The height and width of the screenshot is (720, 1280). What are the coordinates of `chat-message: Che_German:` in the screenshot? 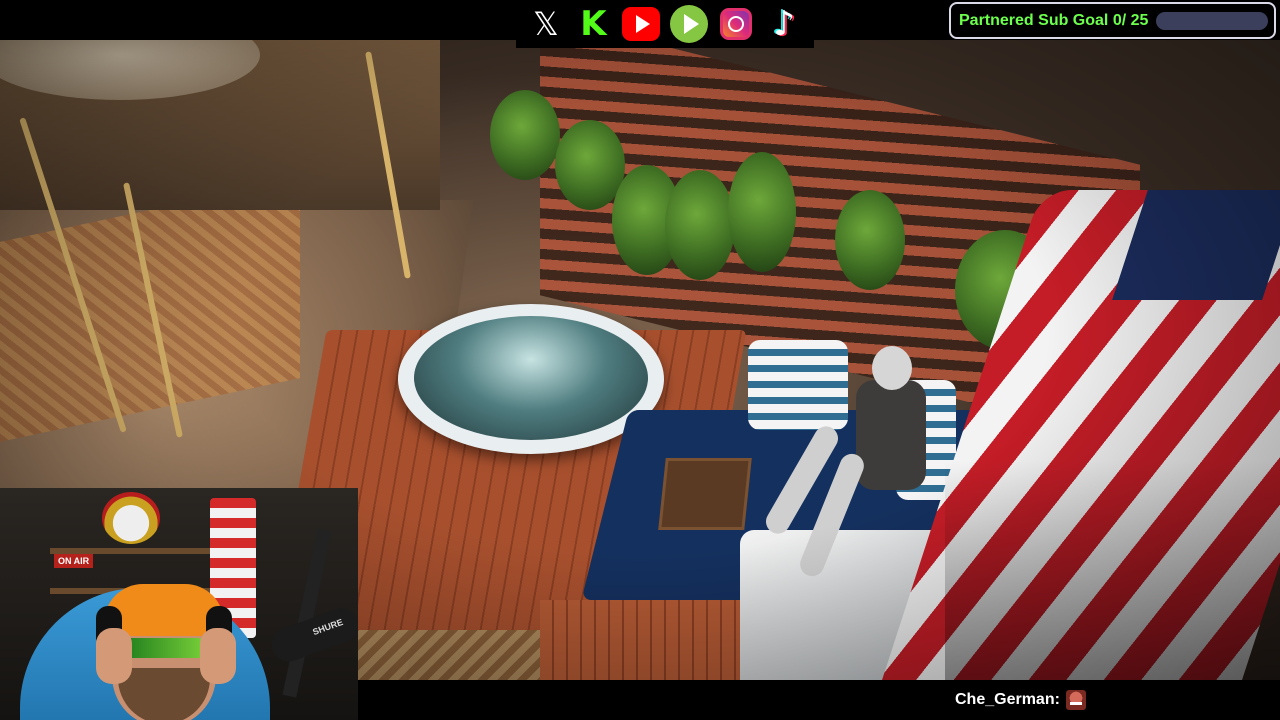 It's located at (1112, 700).